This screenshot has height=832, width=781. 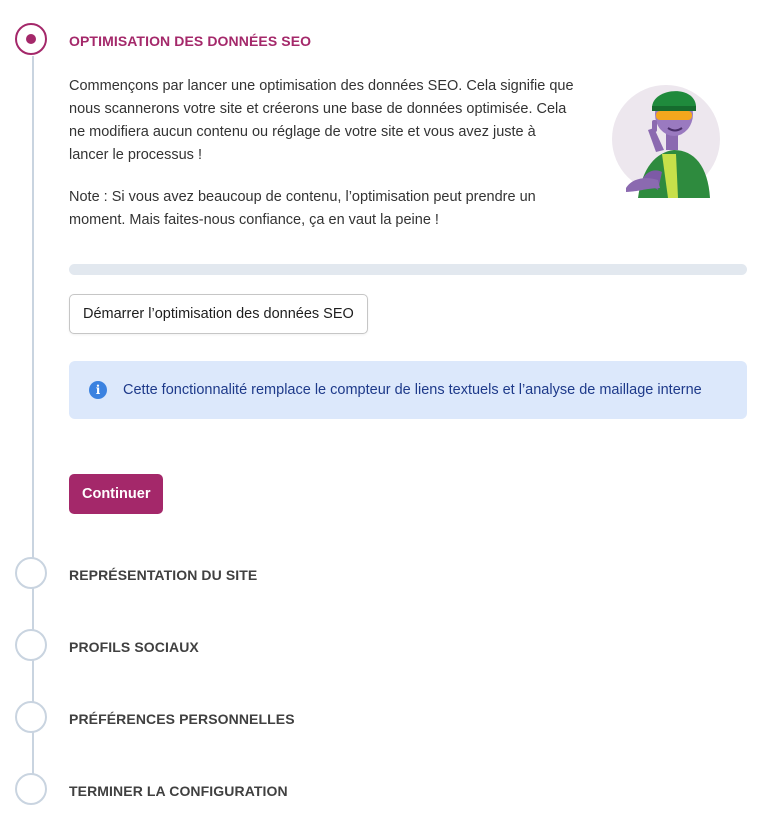 I want to click on info-icon: i, so click(x=98, y=390).